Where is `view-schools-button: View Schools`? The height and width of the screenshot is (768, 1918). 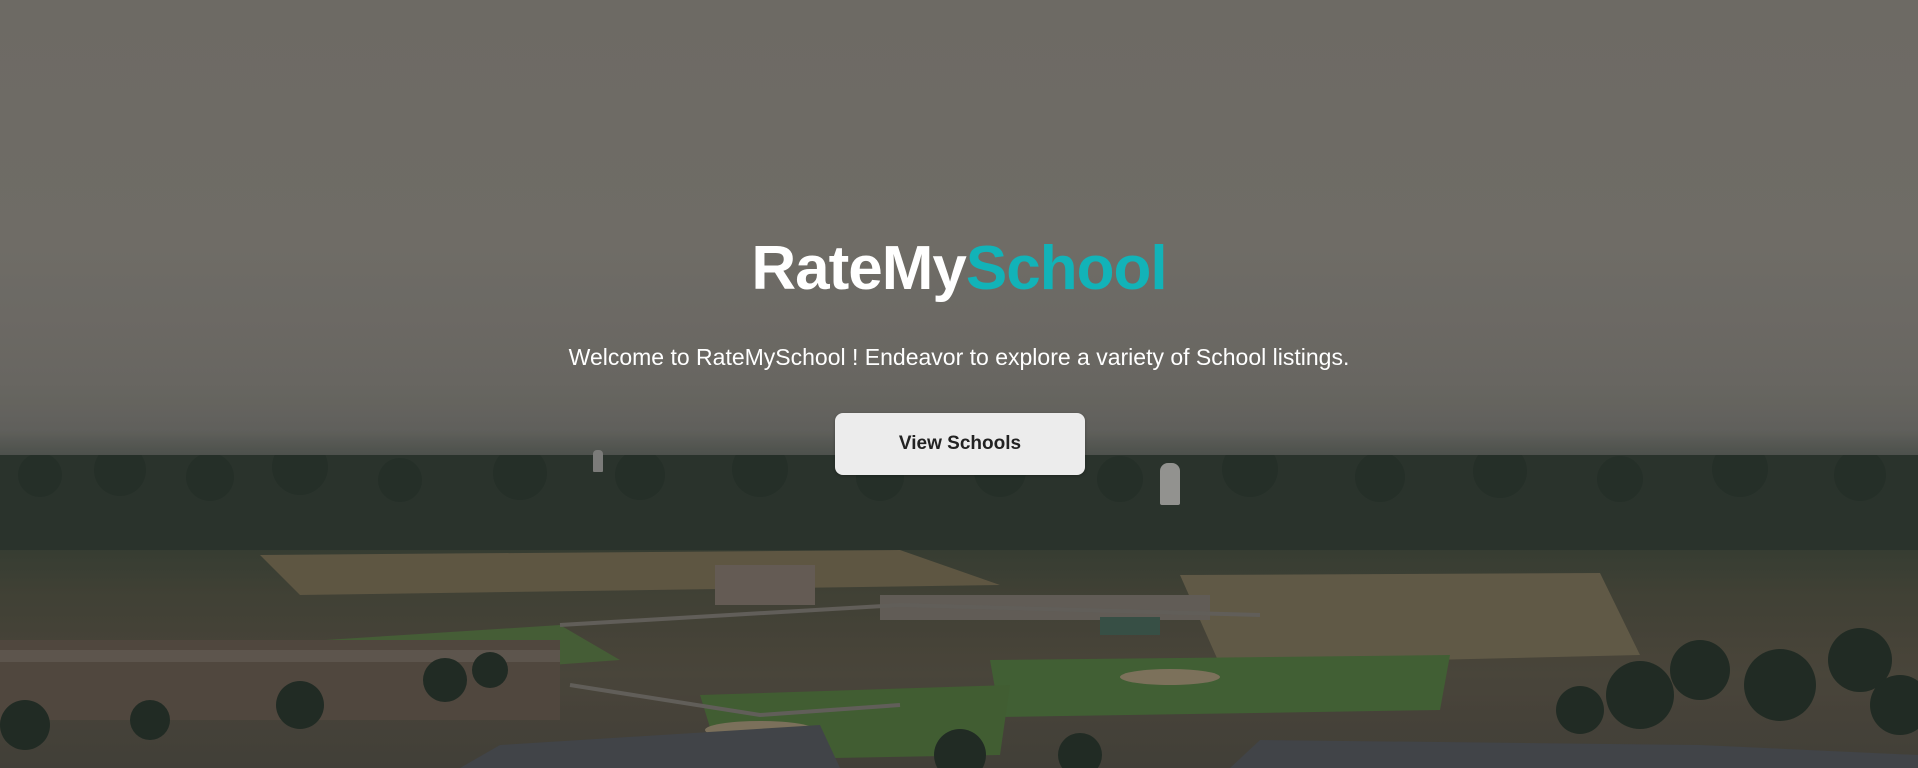
view-schools-button: View Schools is located at coordinates (960, 444).